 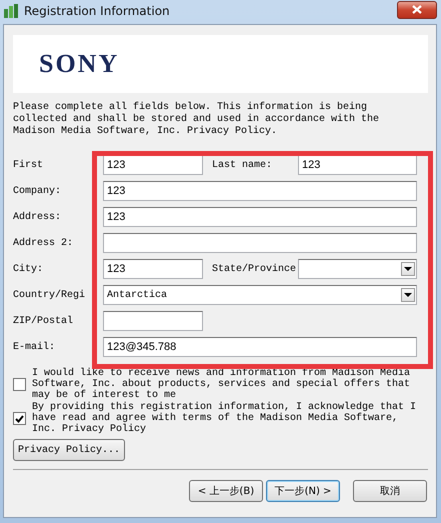 I want to click on field-label: E-mail:, so click(x=34, y=347).